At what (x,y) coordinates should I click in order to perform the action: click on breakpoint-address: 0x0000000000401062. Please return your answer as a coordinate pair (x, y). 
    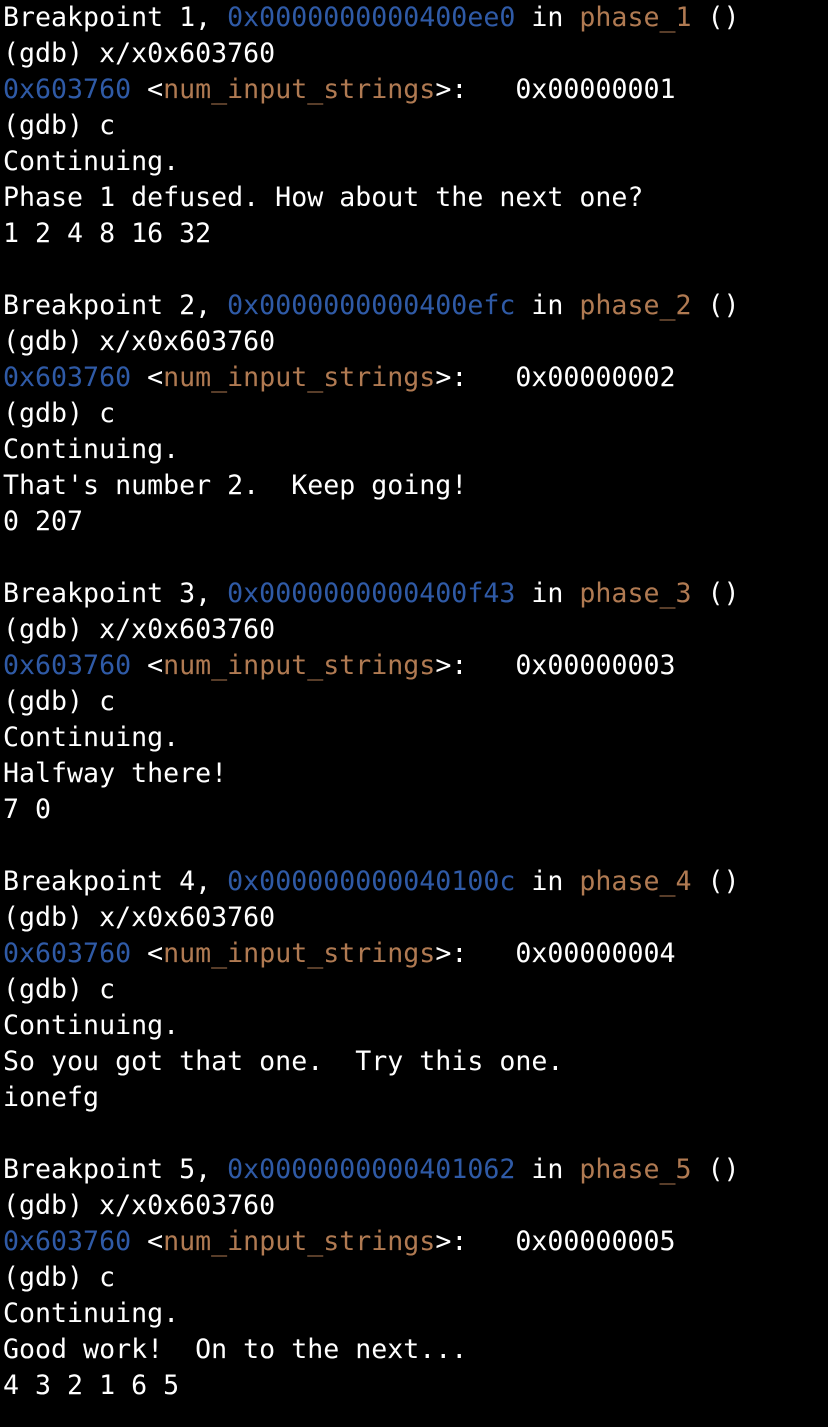
    Looking at the image, I should click on (371, 1169).